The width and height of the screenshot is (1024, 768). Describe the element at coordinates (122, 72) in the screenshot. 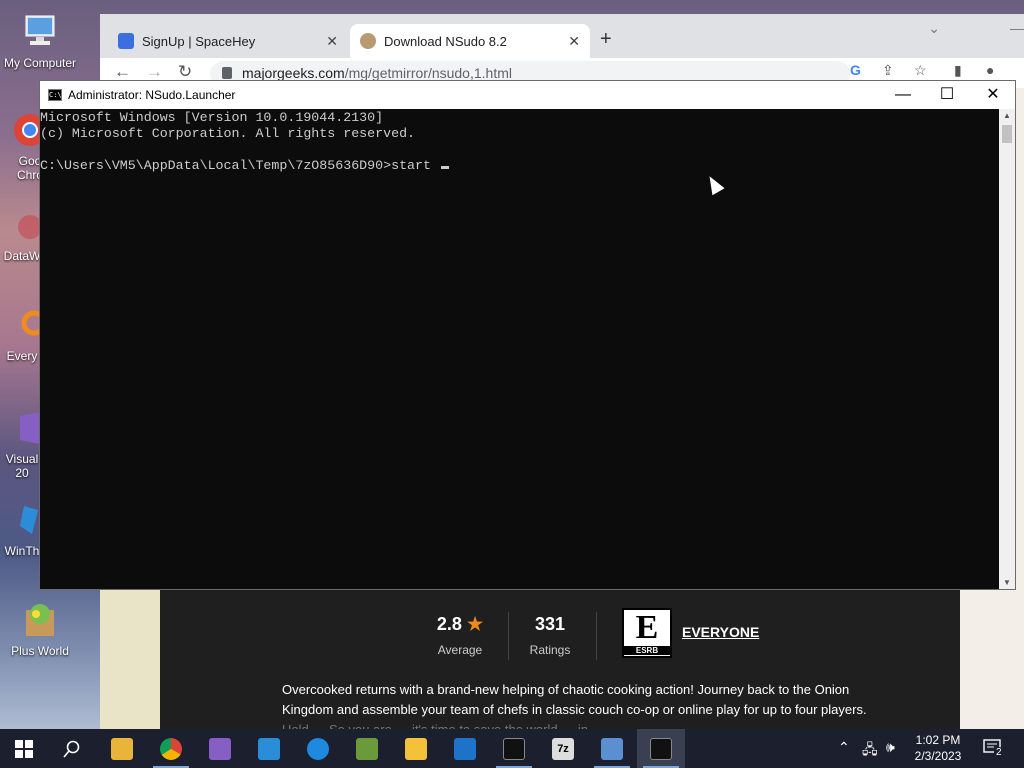

I see `back-icon: ←` at that location.